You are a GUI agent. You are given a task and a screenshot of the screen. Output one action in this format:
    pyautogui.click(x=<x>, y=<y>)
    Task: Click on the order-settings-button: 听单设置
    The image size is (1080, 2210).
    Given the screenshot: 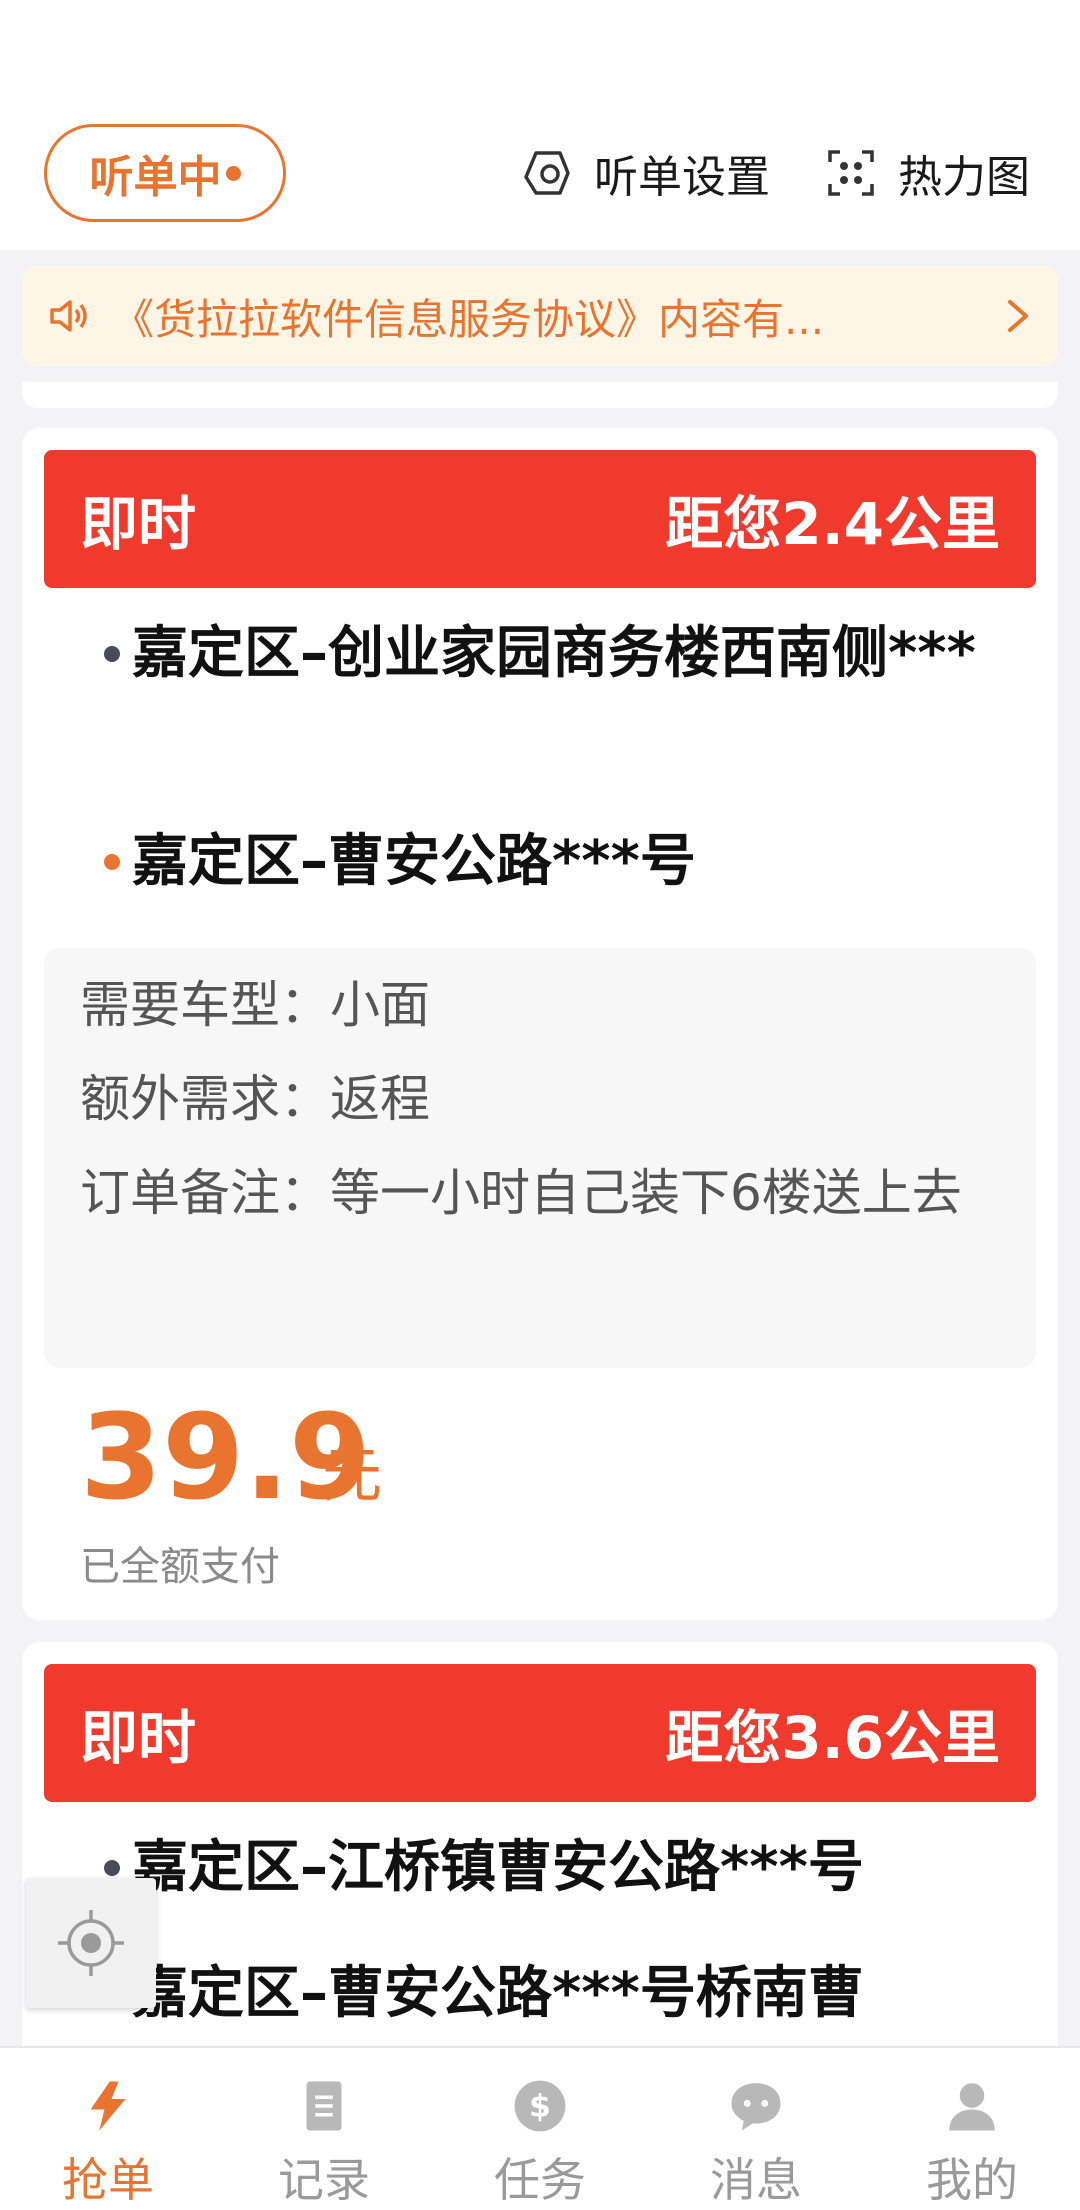 What is the action you would take?
    pyautogui.click(x=645, y=173)
    